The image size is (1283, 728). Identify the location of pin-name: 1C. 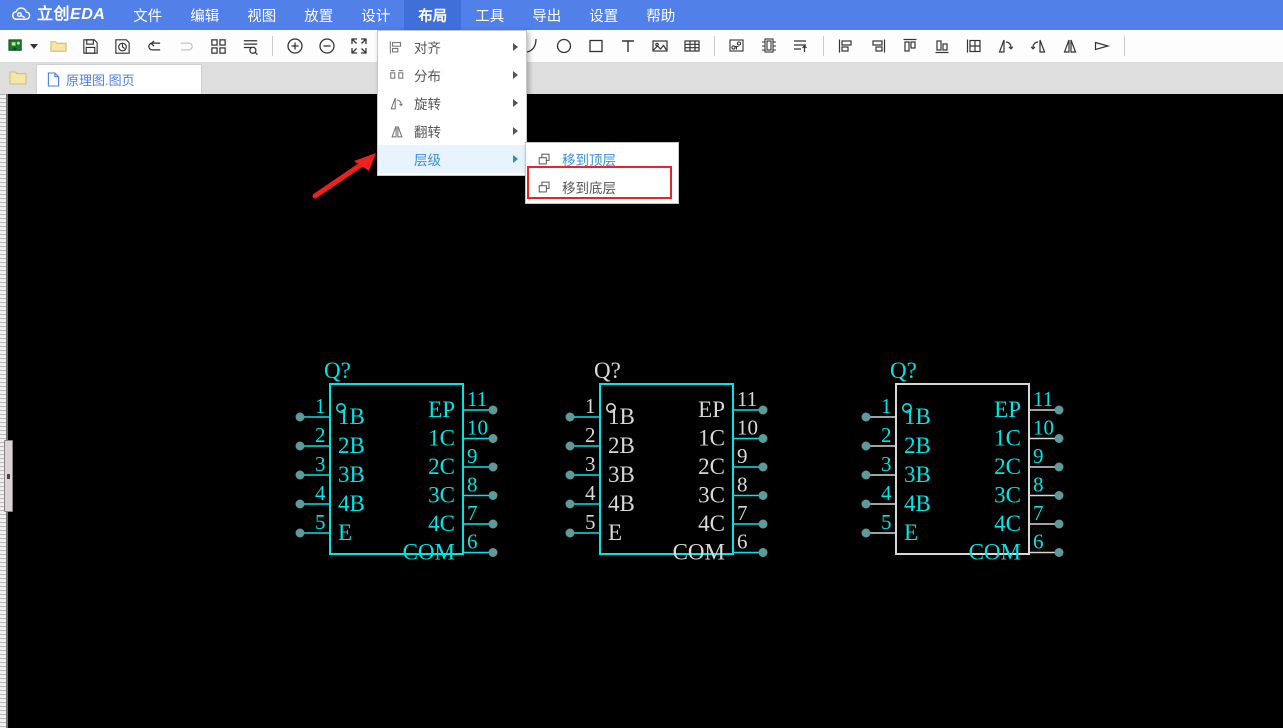
(1007, 438).